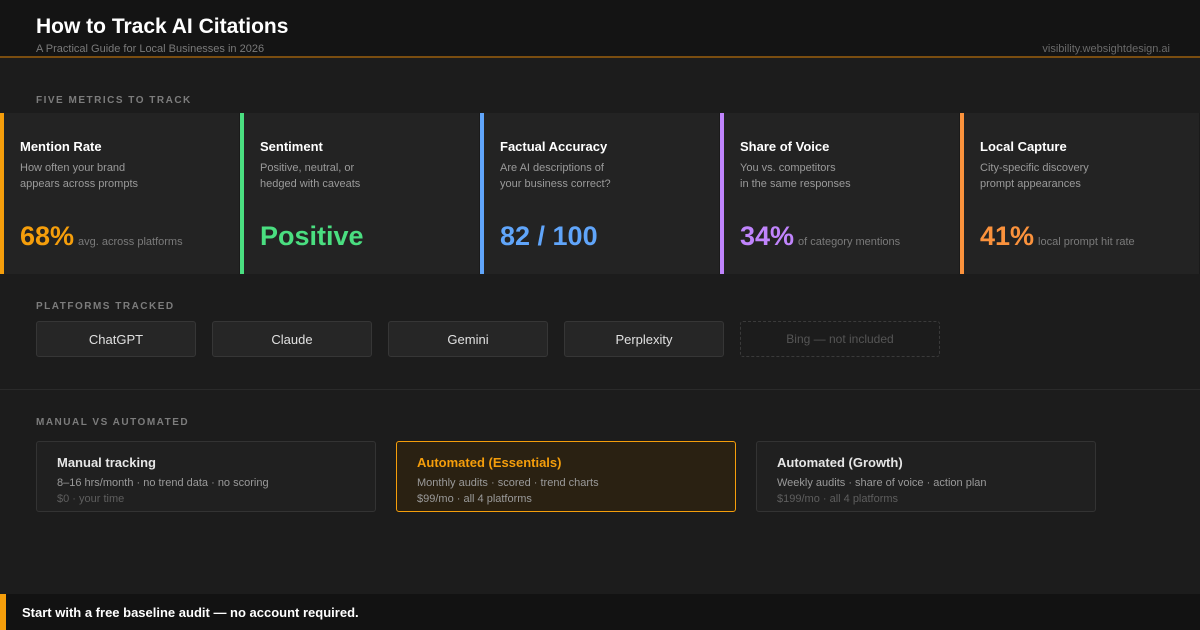 This screenshot has height=630, width=1200. I want to click on metric-value-row: Positive, so click(312, 236).